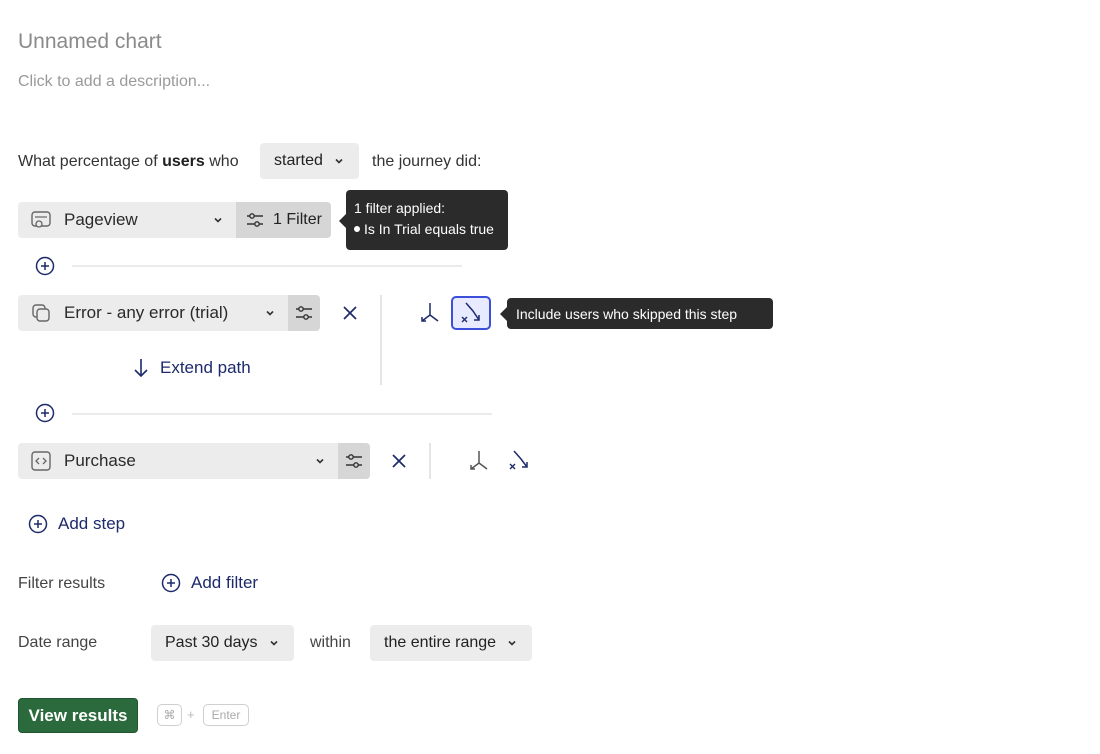  I want to click on skip-step-toggle, so click(471, 313).